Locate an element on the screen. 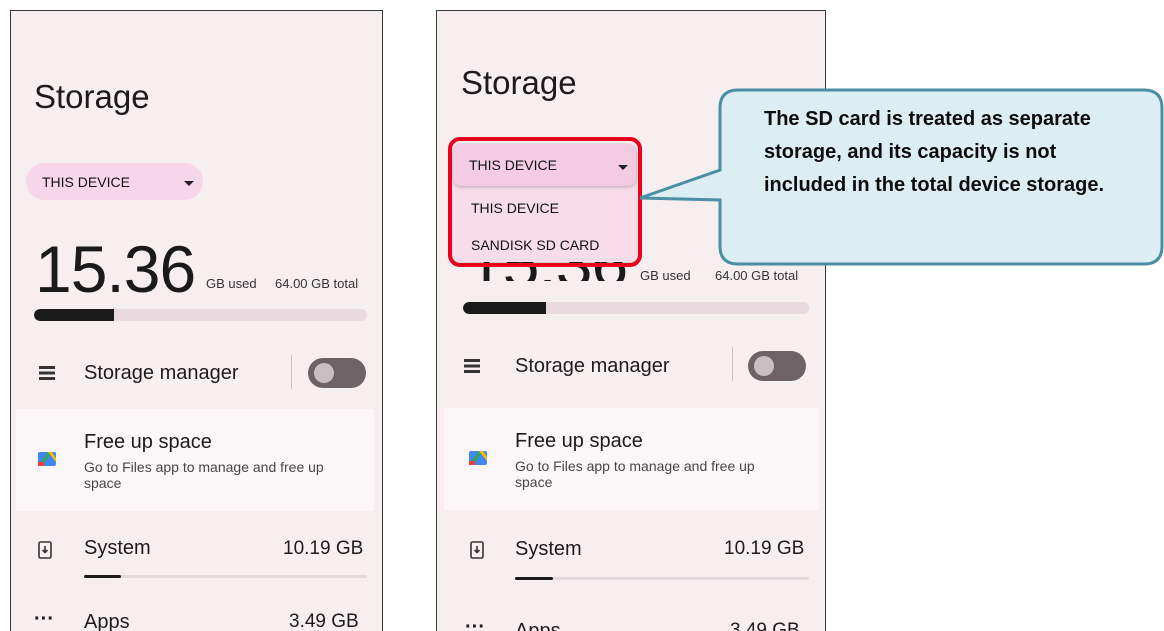 The image size is (1164, 631). caret-down-icon is located at coordinates (189, 183).